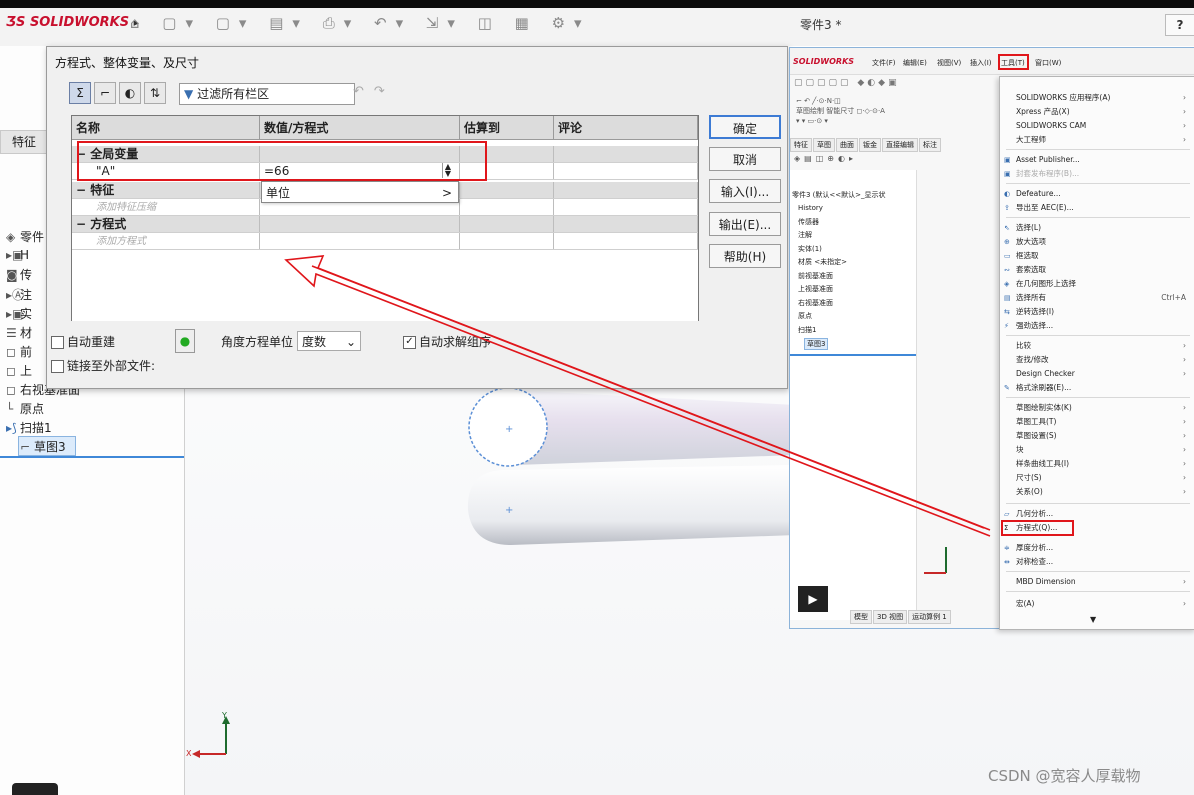  What do you see at coordinates (839, 195) in the screenshot?
I see `tree-item-part: 零件3 (默认<<默认>_显示状` at bounding box center [839, 195].